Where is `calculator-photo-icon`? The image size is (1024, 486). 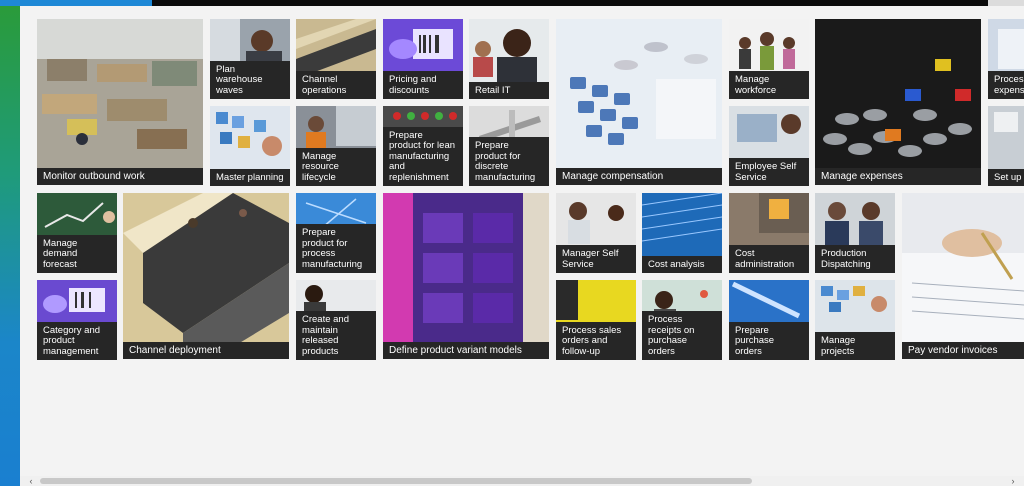
calculator-photo-icon is located at coordinates (639, 102).